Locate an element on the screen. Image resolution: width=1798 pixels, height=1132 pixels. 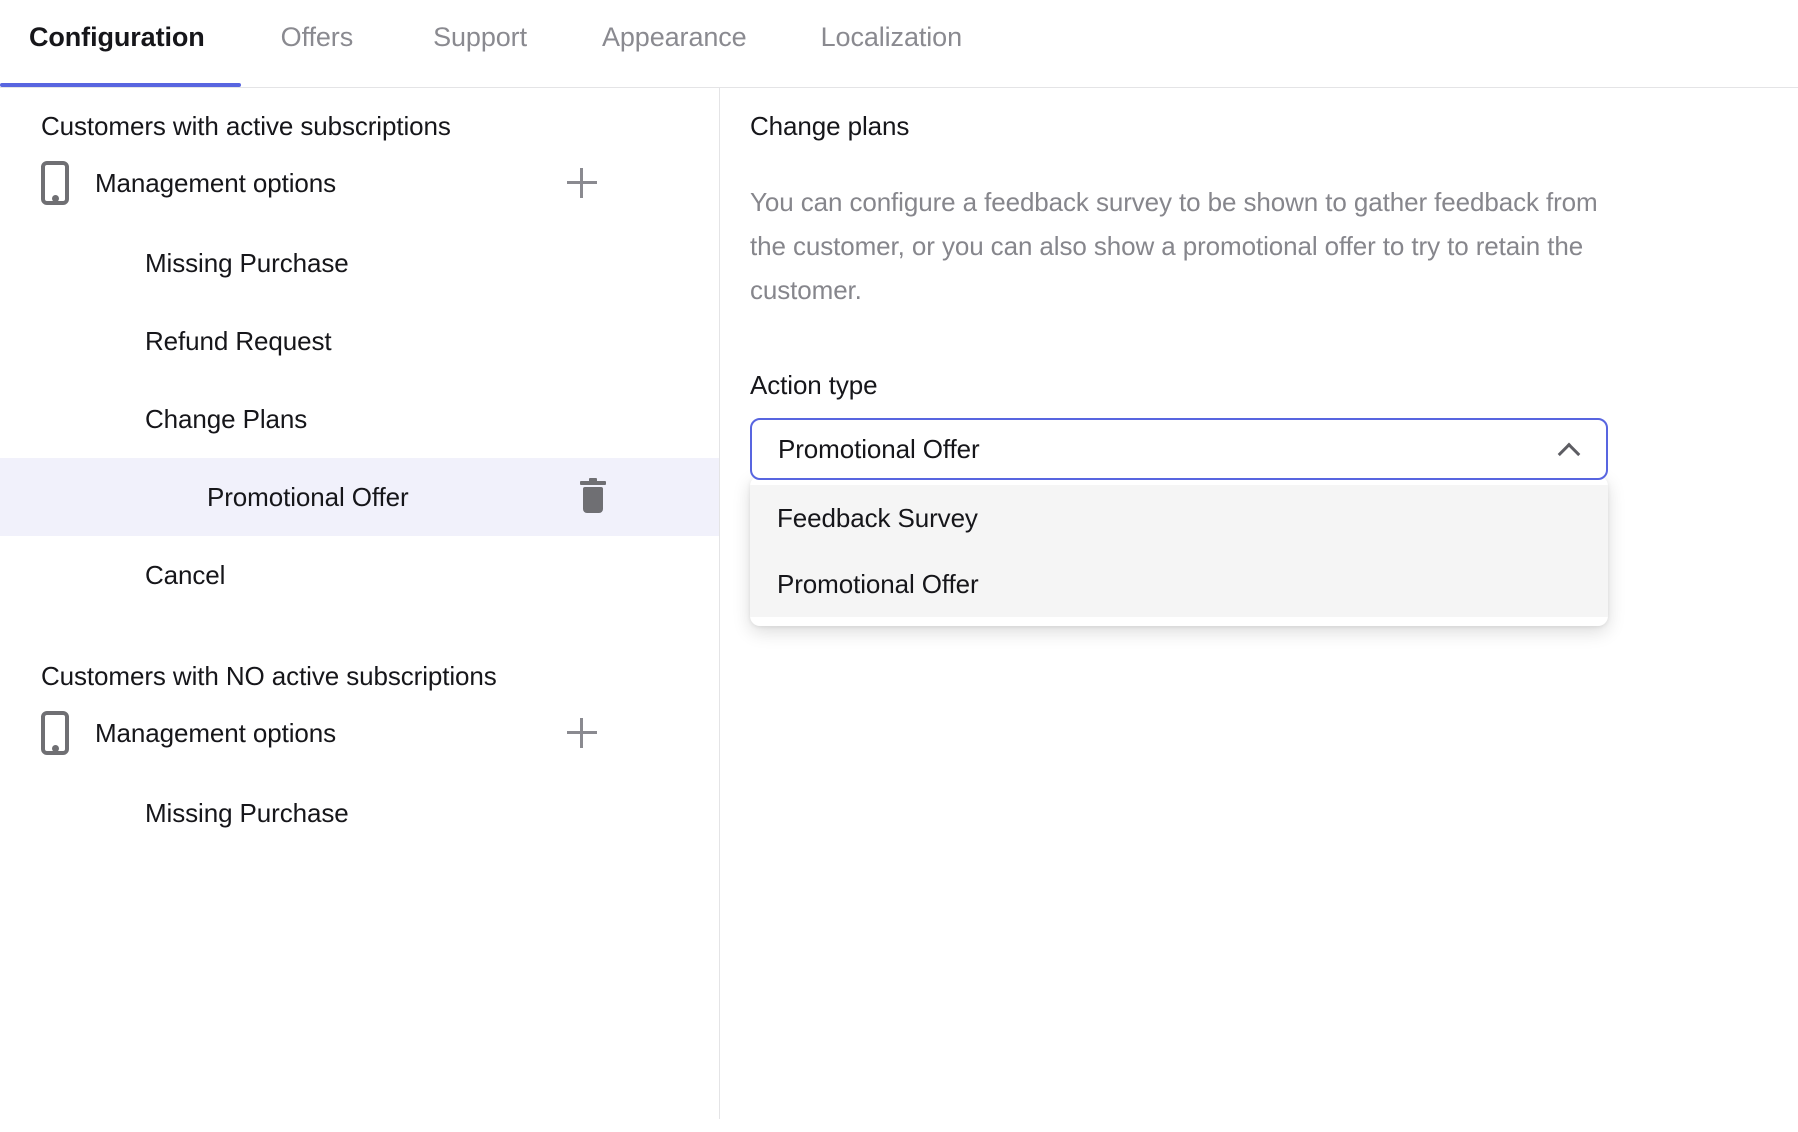
action-type-dropdown: Feedback Survey Promotional Offer is located at coordinates (1179, 551).